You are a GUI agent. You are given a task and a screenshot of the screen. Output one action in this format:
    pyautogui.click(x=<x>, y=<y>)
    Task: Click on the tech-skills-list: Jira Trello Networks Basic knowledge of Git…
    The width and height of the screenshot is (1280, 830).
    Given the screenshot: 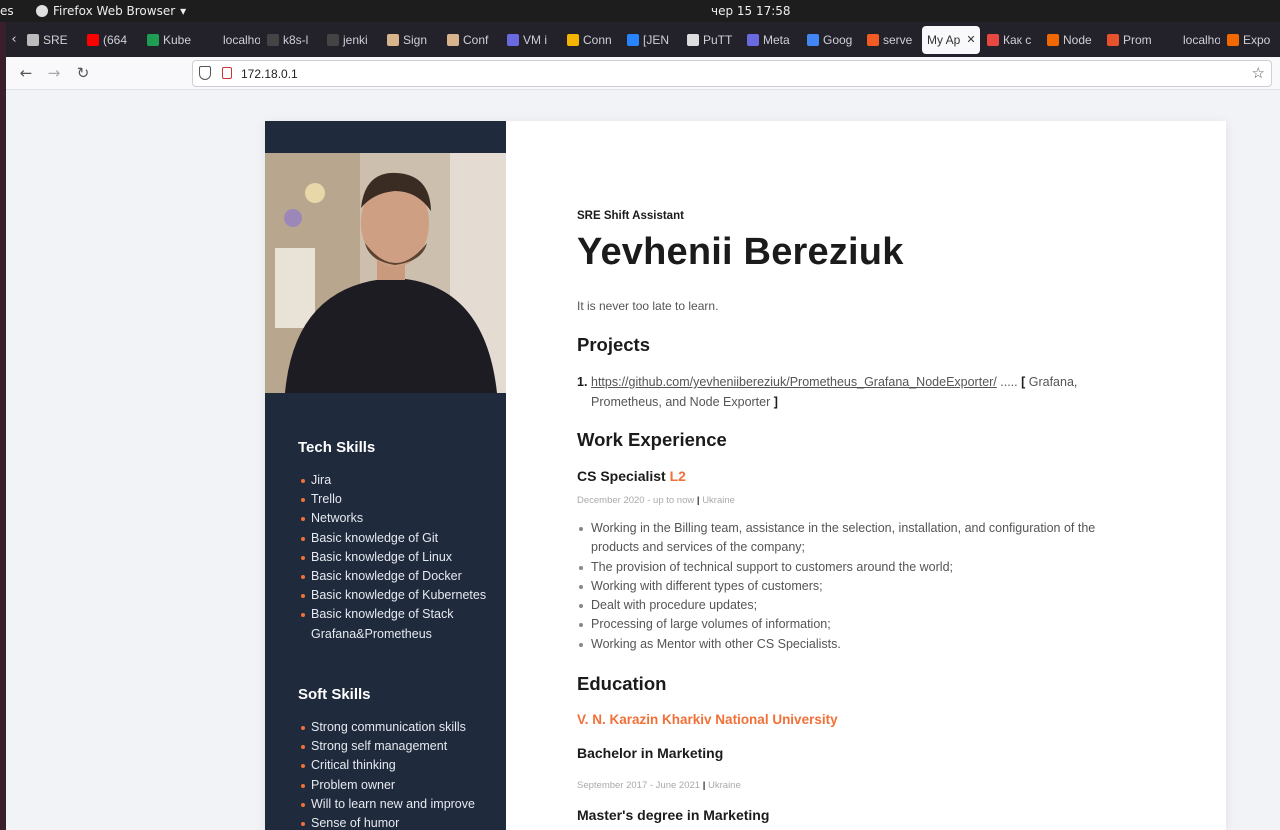 What is the action you would take?
    pyautogui.click(x=401, y=557)
    